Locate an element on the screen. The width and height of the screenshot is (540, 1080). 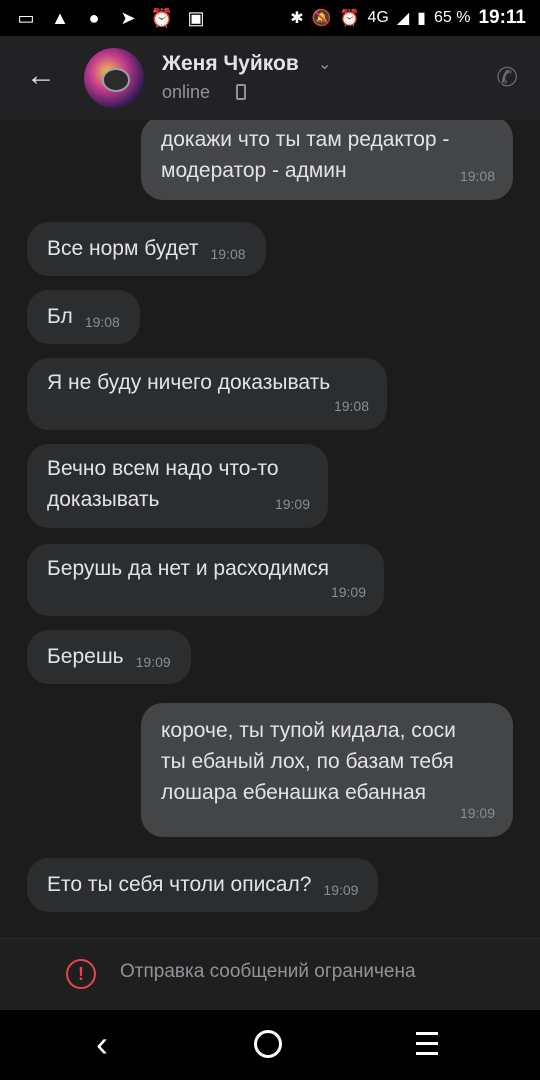
restriction-banner: ! Отправка сообщений ограничена is located at coordinates (270, 974).